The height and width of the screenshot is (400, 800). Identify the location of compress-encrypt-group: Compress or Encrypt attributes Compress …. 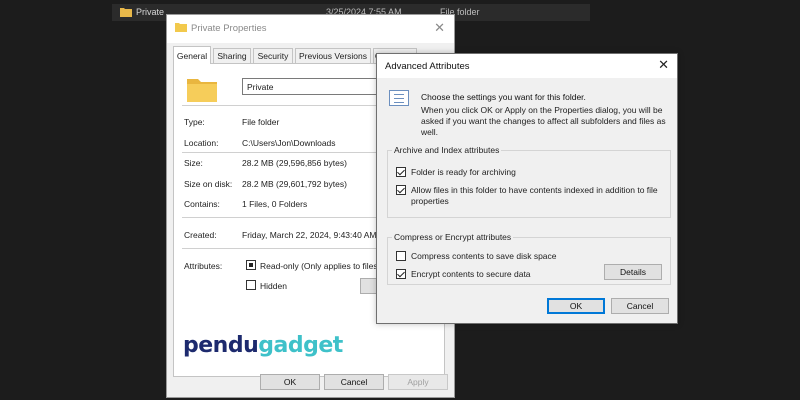
(529, 258).